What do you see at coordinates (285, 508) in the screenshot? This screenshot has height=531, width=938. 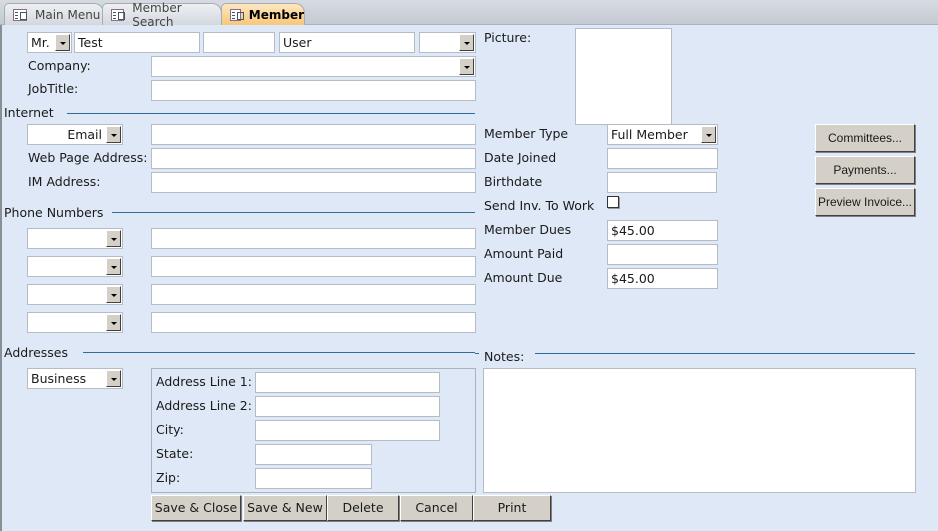 I see `save-new-button: Save & New` at bounding box center [285, 508].